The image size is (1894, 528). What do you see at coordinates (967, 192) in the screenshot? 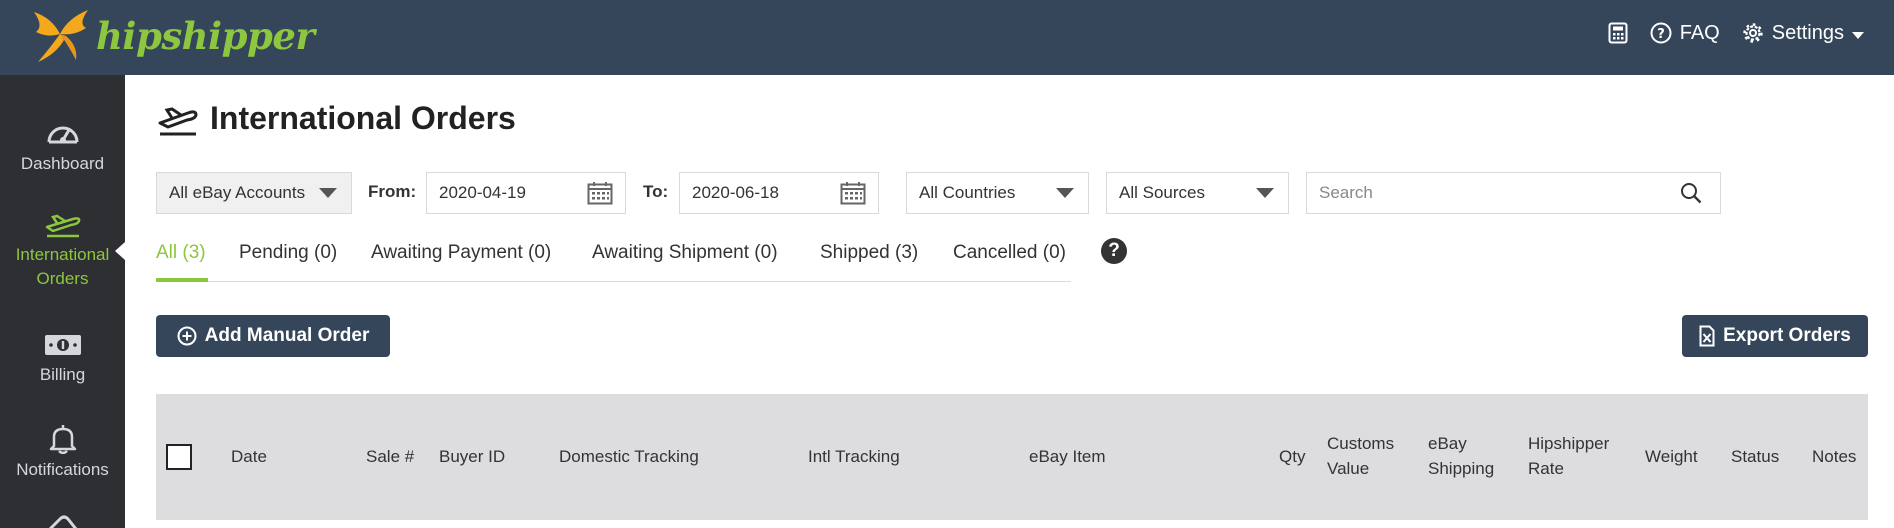
I see `countries-select-value: All Countries` at bounding box center [967, 192].